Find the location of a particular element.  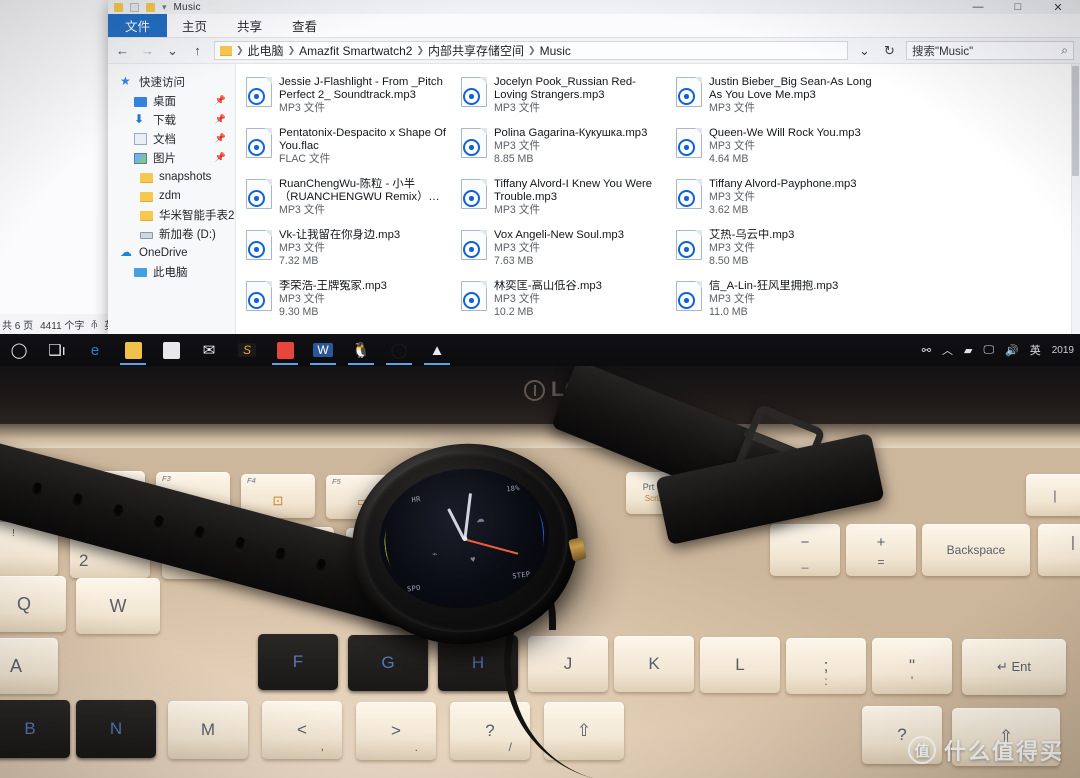

battery-icon: ▰ is located at coordinates (968, 350).